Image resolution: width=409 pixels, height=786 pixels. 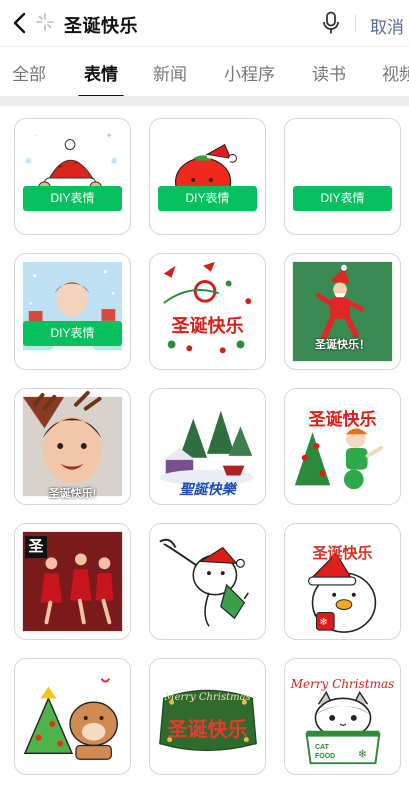 I want to click on sticker-card: 聖誕快樂, so click(x=207, y=446).